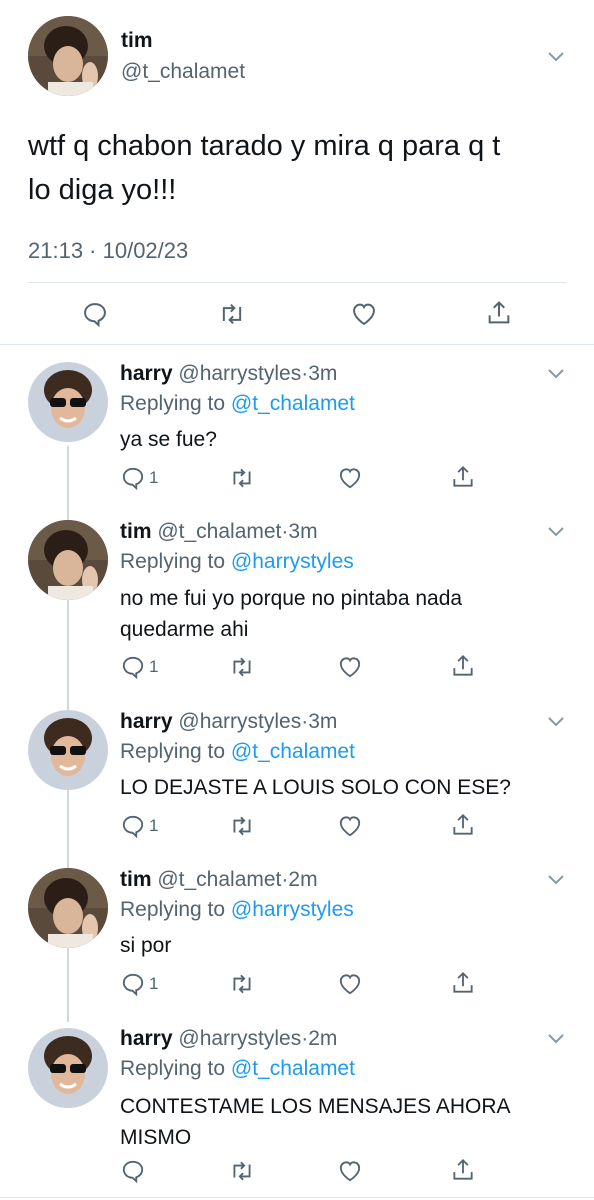 This screenshot has width=594, height=1200. What do you see at coordinates (315, 787) in the screenshot?
I see `reply-text-line: LO DEJASTE A LOUIS SOLO CON ESE?` at bounding box center [315, 787].